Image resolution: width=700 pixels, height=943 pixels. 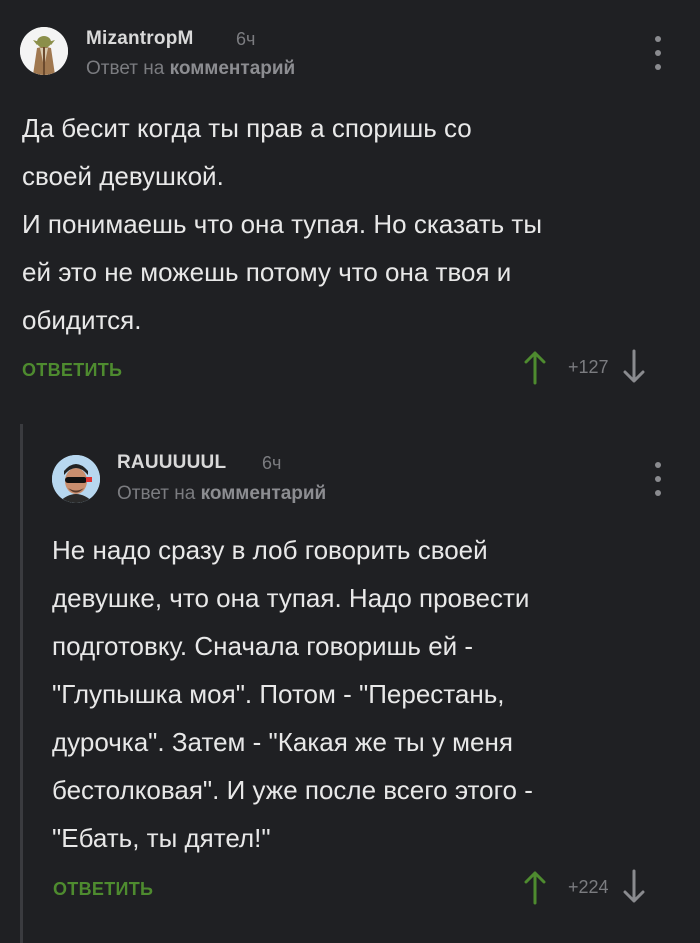 What do you see at coordinates (588, 367) in the screenshot?
I see `vote-score: +127` at bounding box center [588, 367].